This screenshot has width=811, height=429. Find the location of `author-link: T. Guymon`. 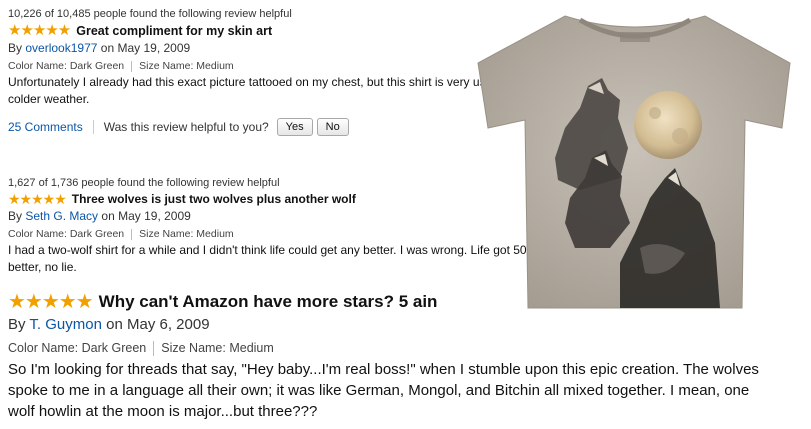

author-link: T. Guymon is located at coordinates (65, 324).